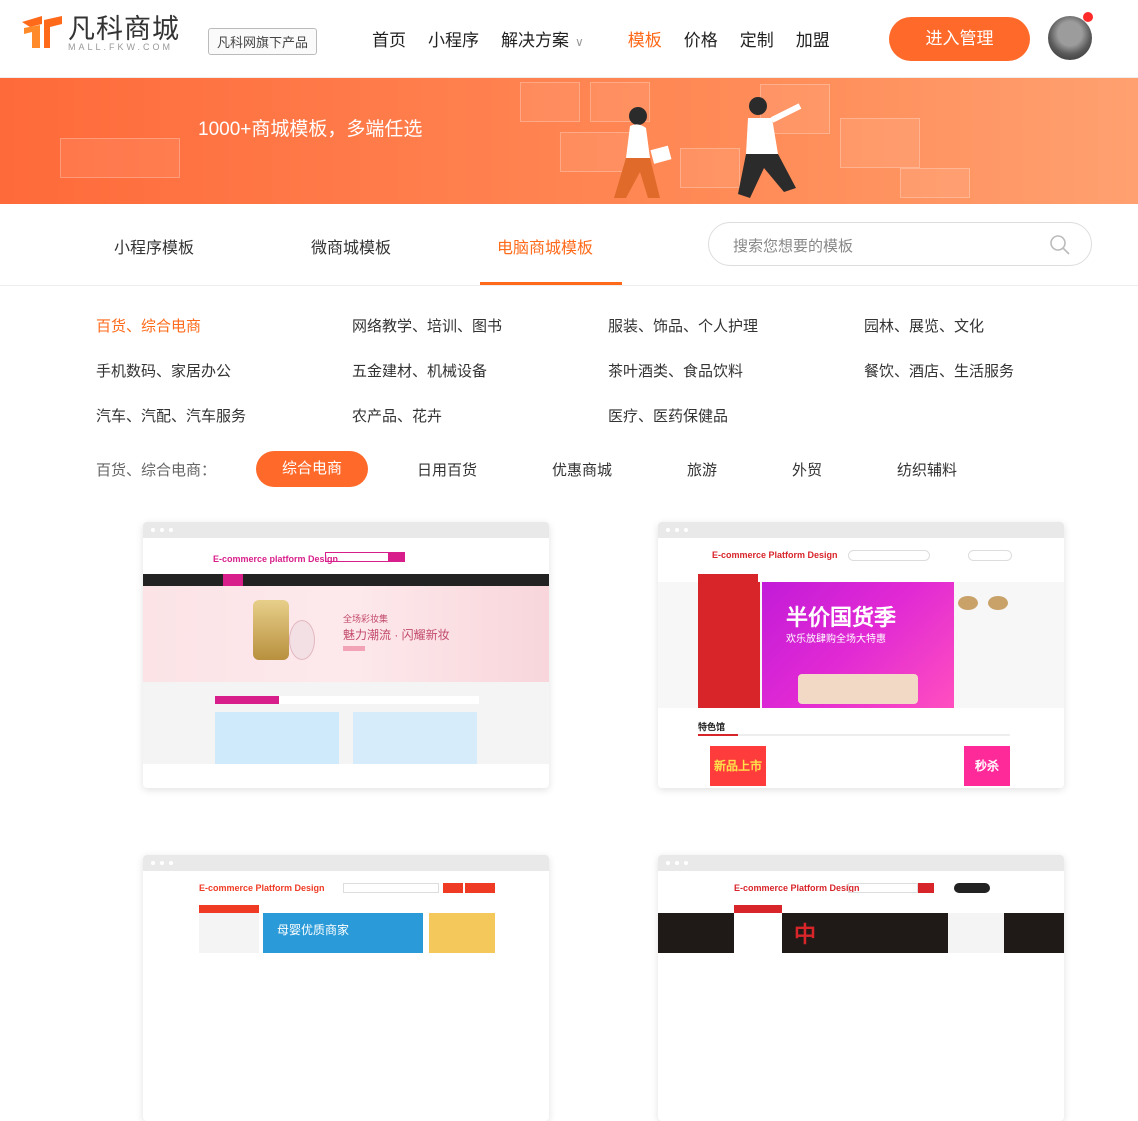  Describe the element at coordinates (939, 370) in the screenshot. I see `category-catering: 餐饮、酒店、生活服务` at that location.